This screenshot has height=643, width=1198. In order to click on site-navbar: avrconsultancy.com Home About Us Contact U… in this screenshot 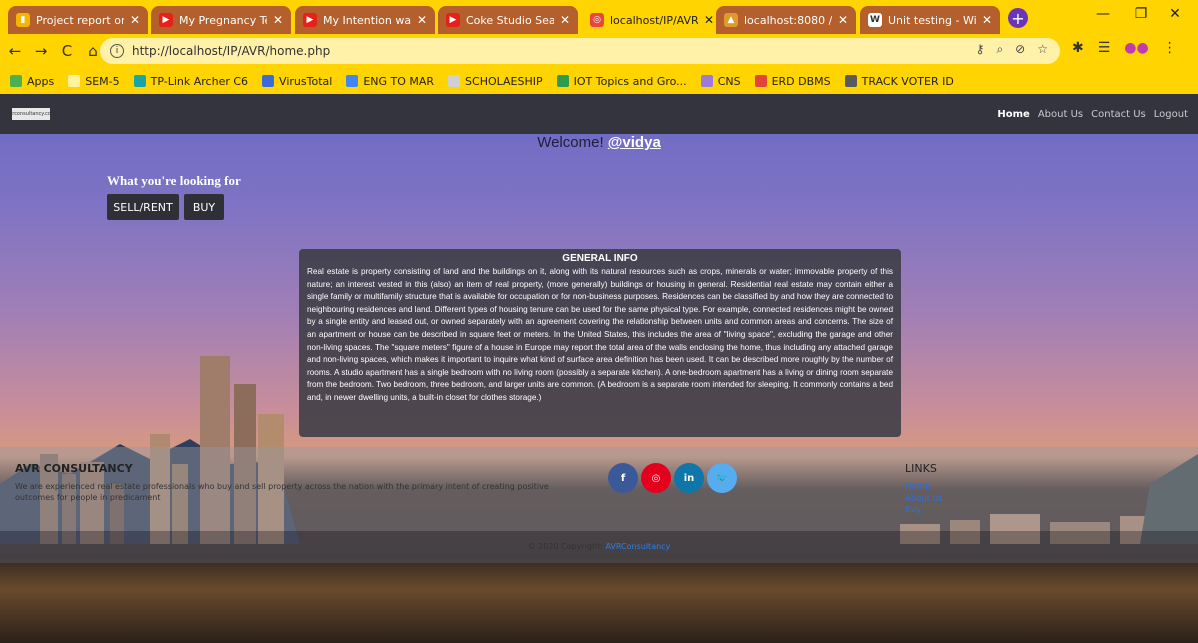, I will do `click(599, 114)`.